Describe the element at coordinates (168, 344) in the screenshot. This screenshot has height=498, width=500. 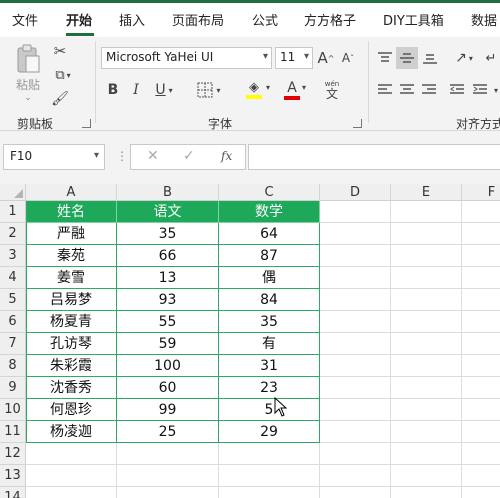
I see `cell-b7: 59` at that location.